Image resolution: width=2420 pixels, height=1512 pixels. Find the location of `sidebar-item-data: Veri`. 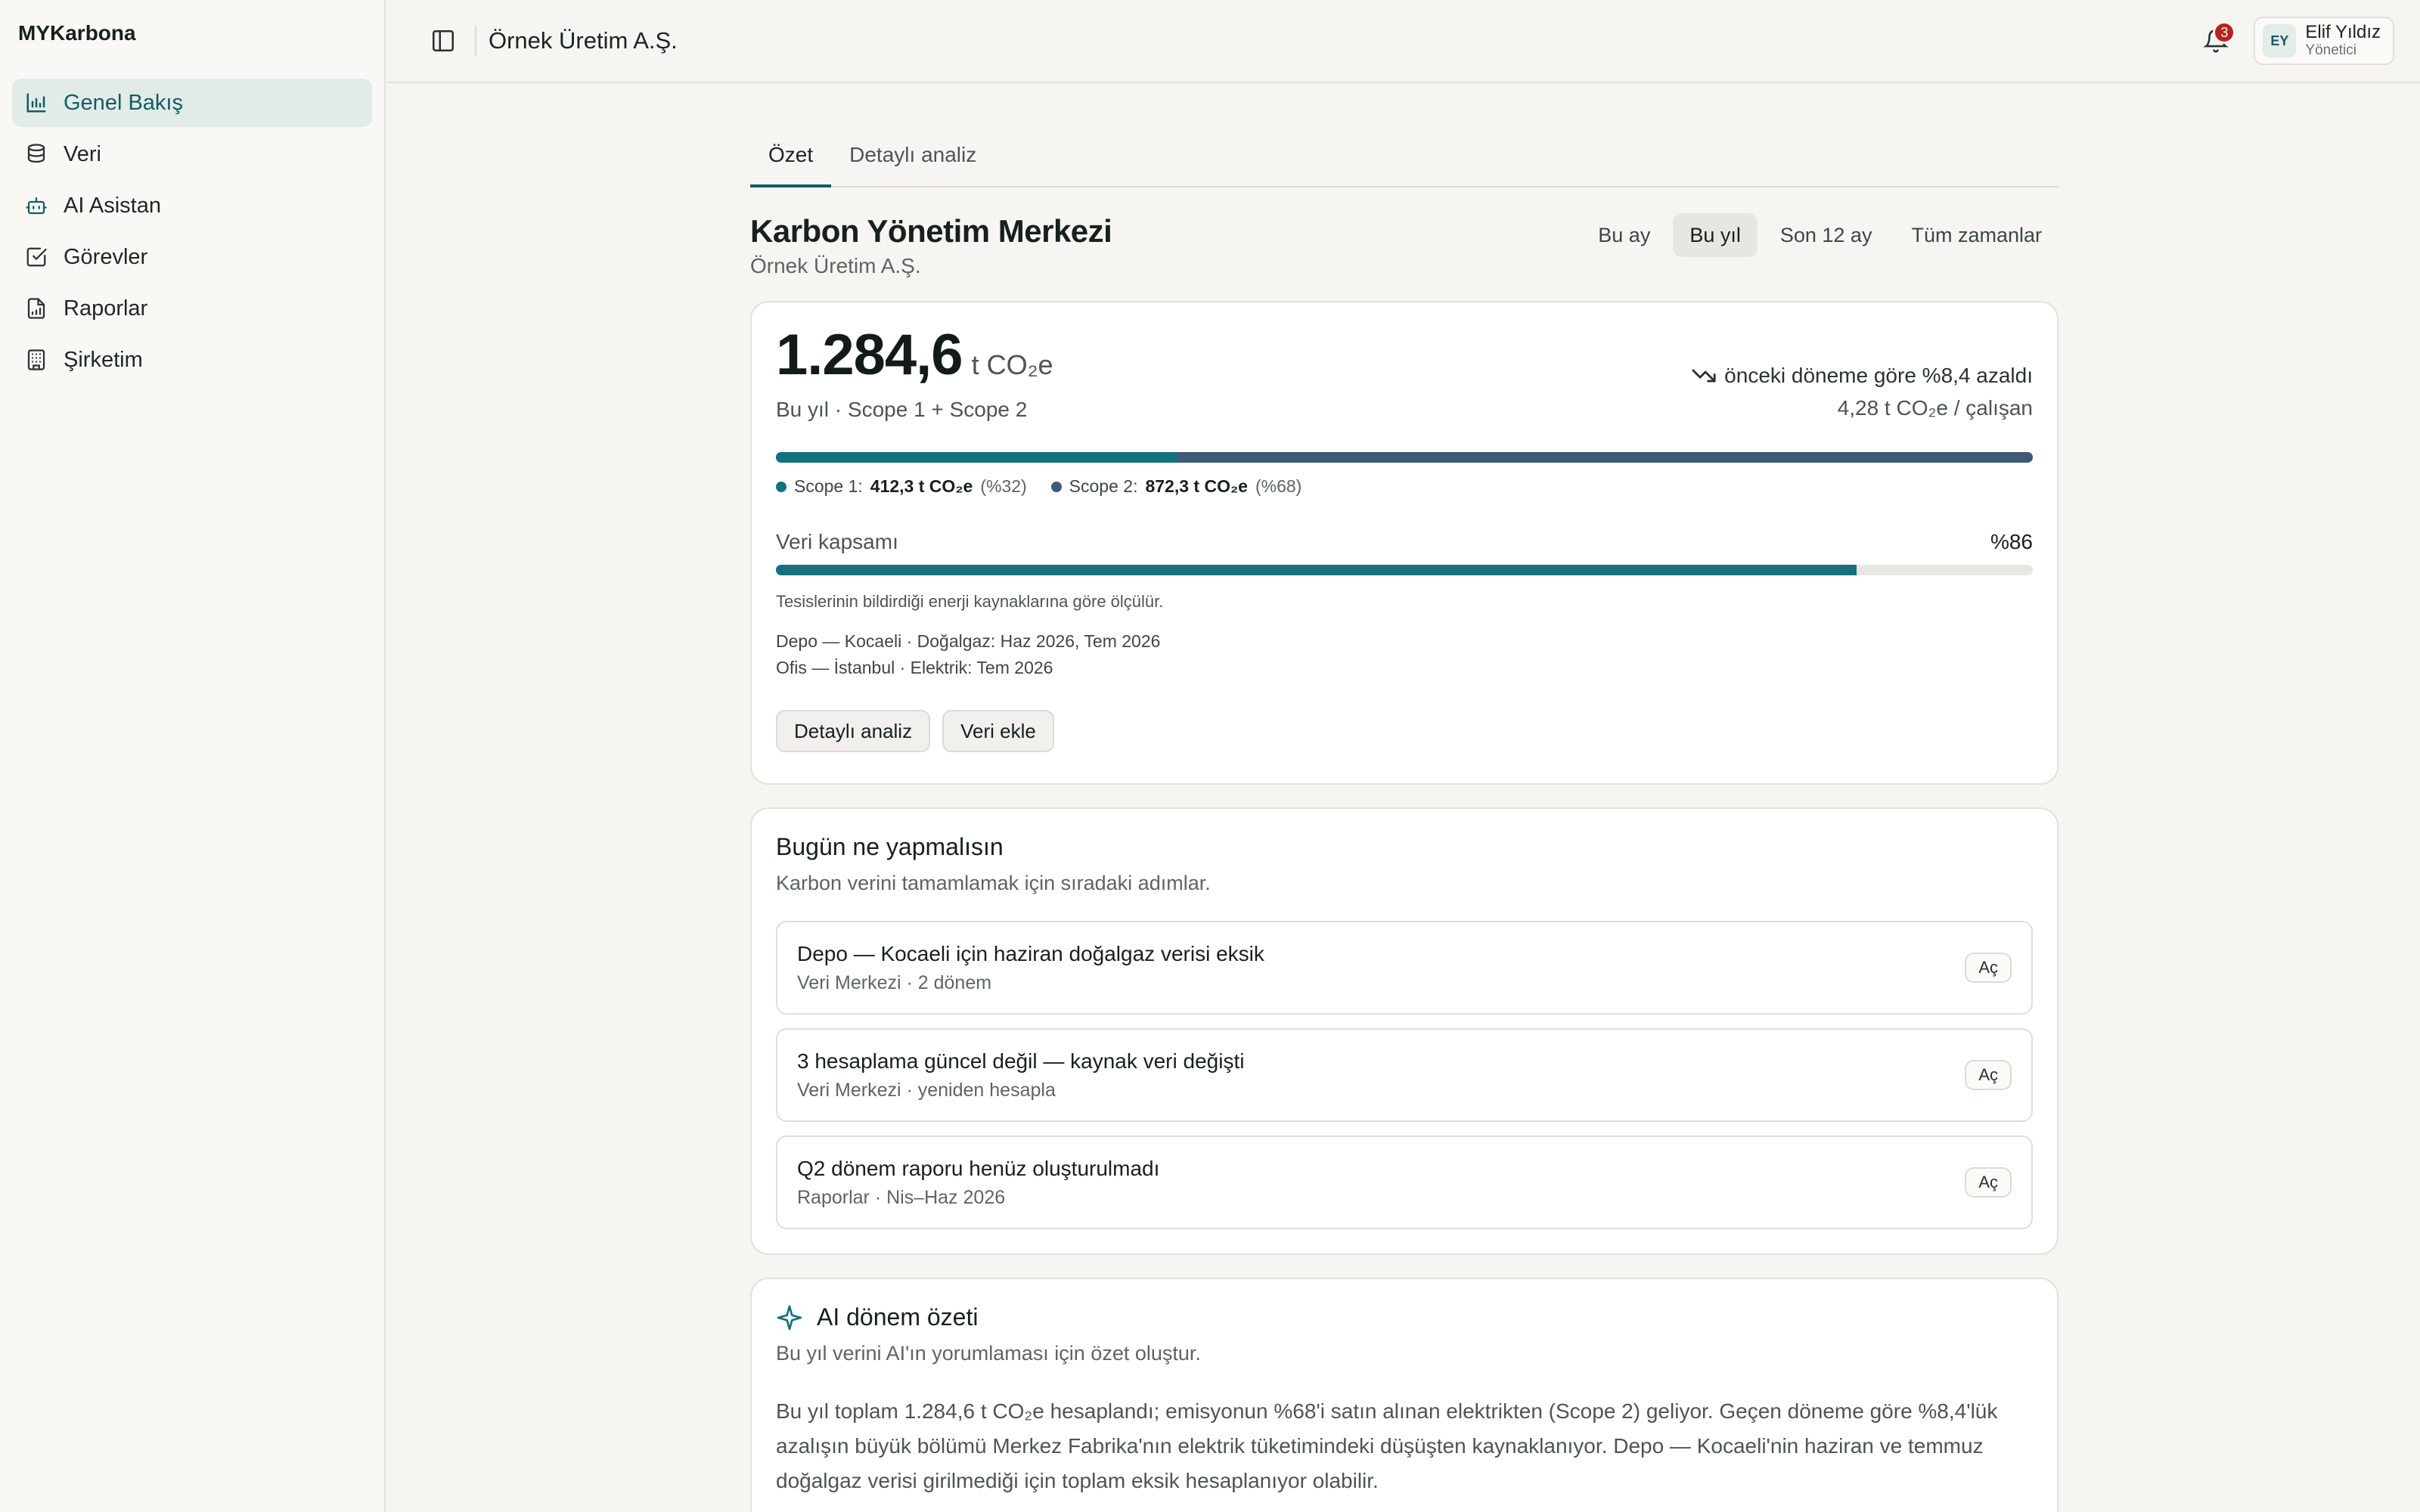

sidebar-item-data: Veri is located at coordinates (192, 154).